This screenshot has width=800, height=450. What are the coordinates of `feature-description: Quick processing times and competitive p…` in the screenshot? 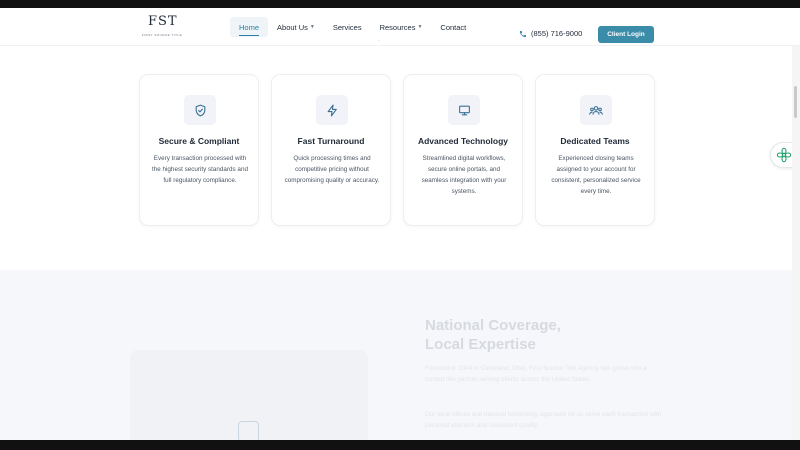 It's located at (332, 169).